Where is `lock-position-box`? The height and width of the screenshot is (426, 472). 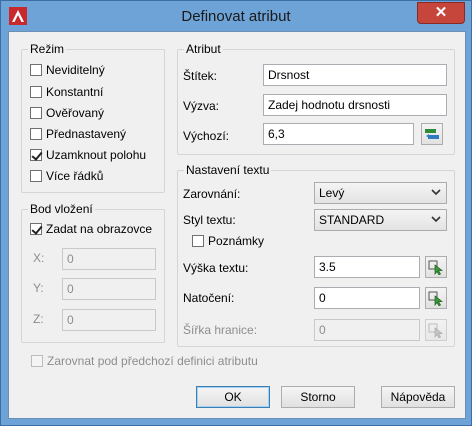
lock-position-box is located at coordinates (36, 155).